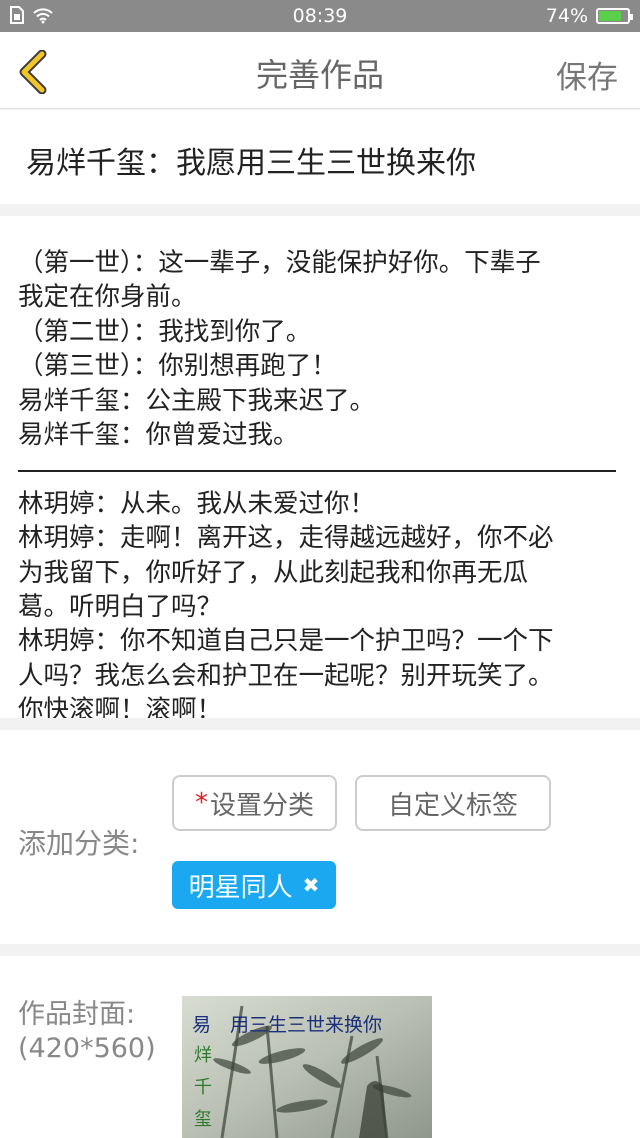  What do you see at coordinates (77, 1014) in the screenshot?
I see `cover-label-title: 作品封面:` at bounding box center [77, 1014].